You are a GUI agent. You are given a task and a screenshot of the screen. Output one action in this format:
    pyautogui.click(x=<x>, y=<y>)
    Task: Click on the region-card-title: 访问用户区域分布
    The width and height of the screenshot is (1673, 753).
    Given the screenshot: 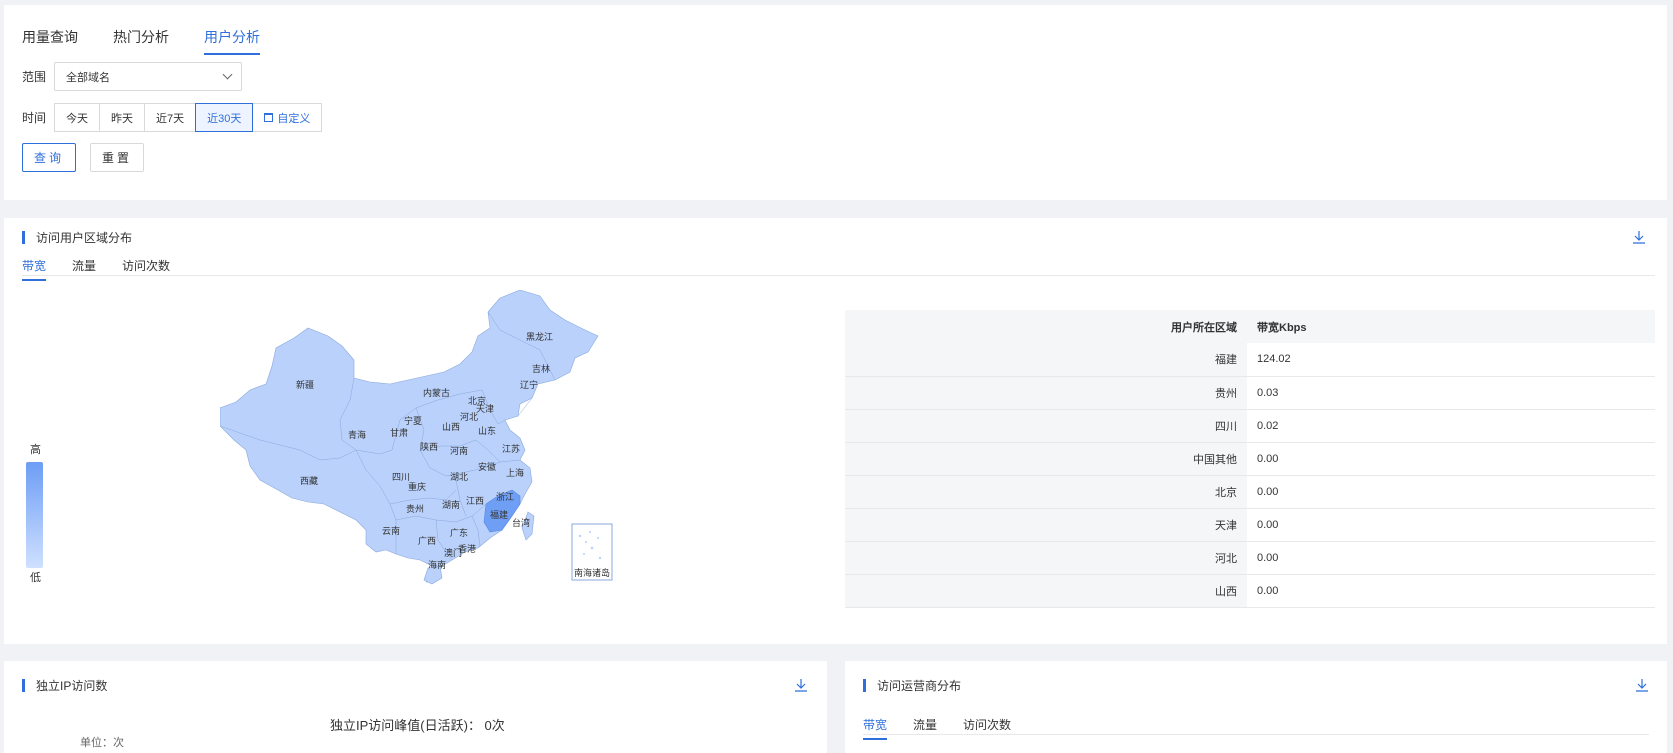 What is the action you would take?
    pyautogui.click(x=77, y=237)
    